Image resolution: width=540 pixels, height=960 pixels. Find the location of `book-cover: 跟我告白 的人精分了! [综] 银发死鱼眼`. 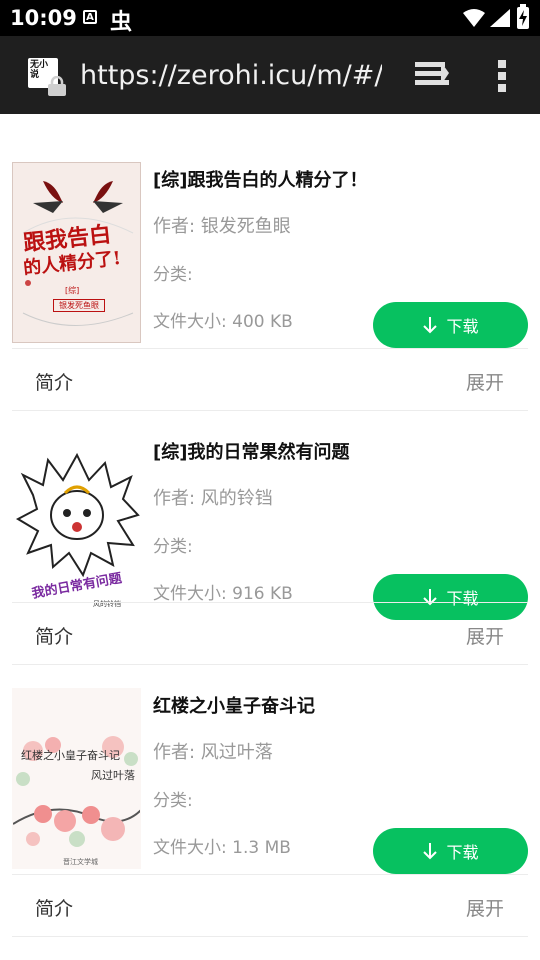

book-cover: 跟我告白 的人精分了! [综] 银发死鱼眼 is located at coordinates (76, 252).